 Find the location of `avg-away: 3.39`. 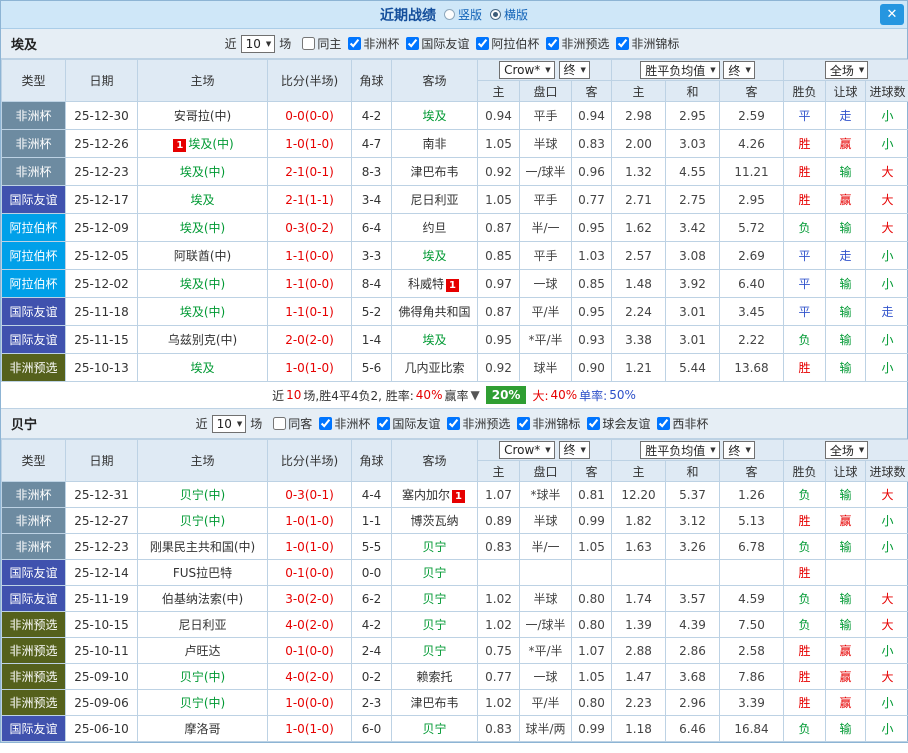

avg-away: 3.39 is located at coordinates (752, 702).